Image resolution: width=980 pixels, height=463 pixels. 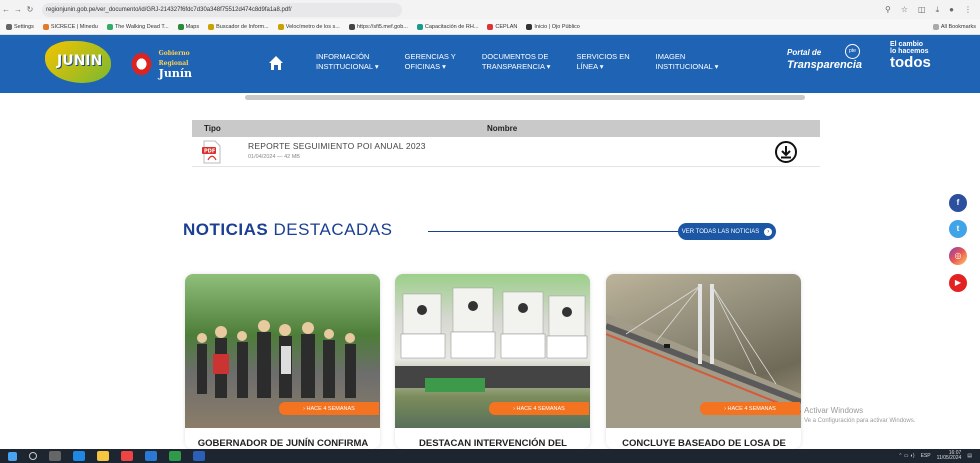 I want to click on task-view-icon, so click(x=55, y=456).